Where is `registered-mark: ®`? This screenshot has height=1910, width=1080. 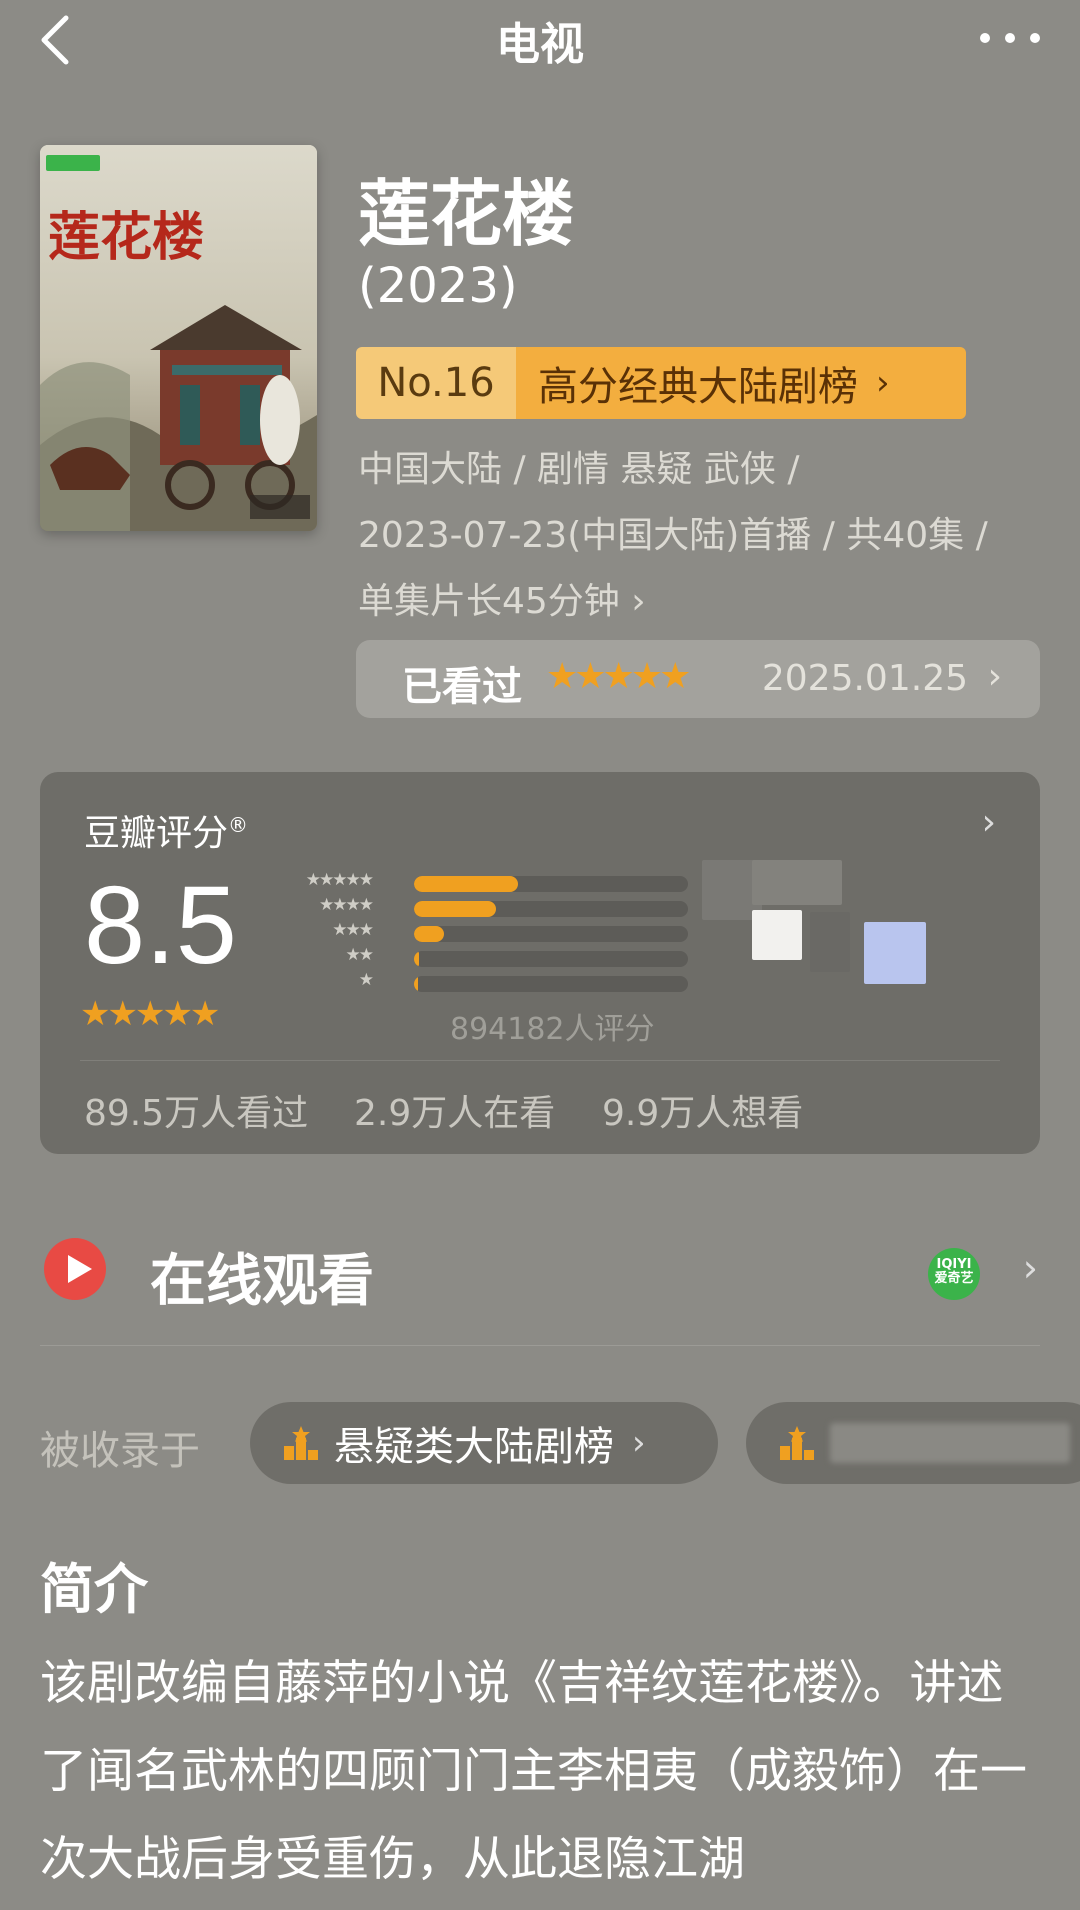 registered-mark: ® is located at coordinates (238, 825).